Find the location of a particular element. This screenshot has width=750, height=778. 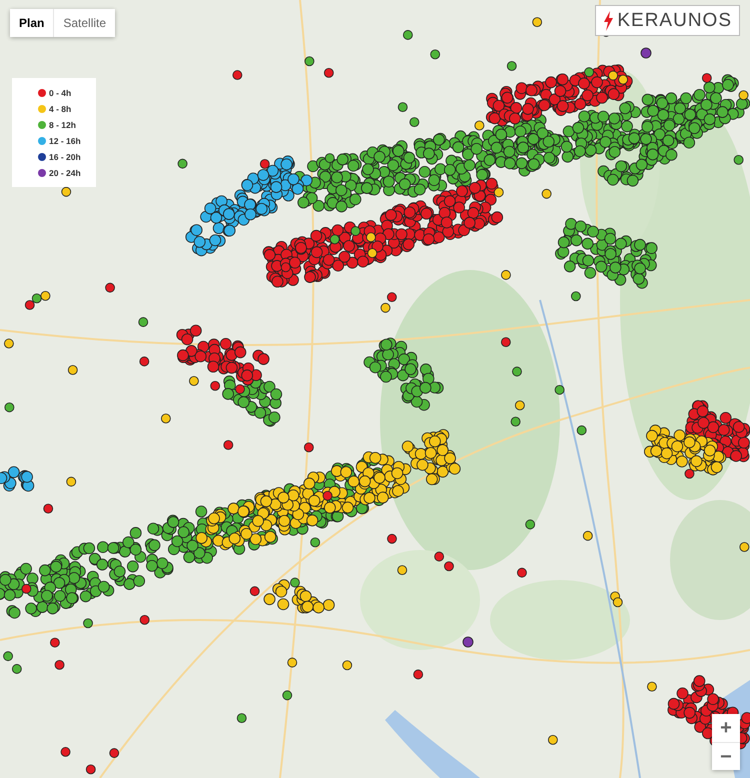

legend-label: 20 - 24h is located at coordinates (65, 173).